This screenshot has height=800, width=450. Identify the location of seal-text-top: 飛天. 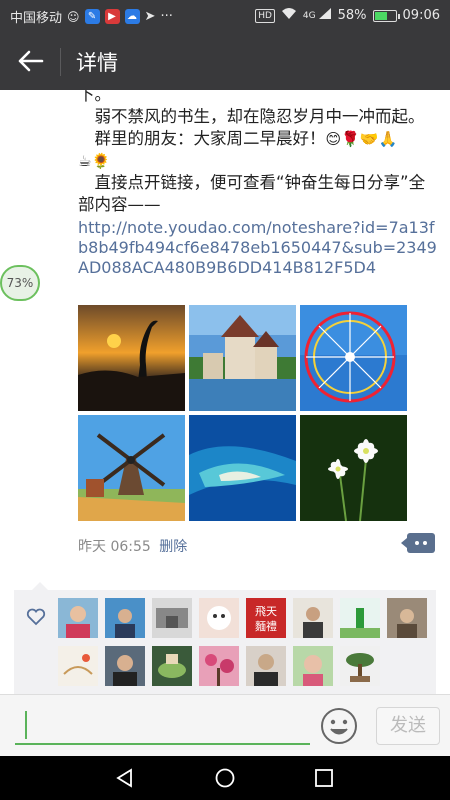
(266, 611).